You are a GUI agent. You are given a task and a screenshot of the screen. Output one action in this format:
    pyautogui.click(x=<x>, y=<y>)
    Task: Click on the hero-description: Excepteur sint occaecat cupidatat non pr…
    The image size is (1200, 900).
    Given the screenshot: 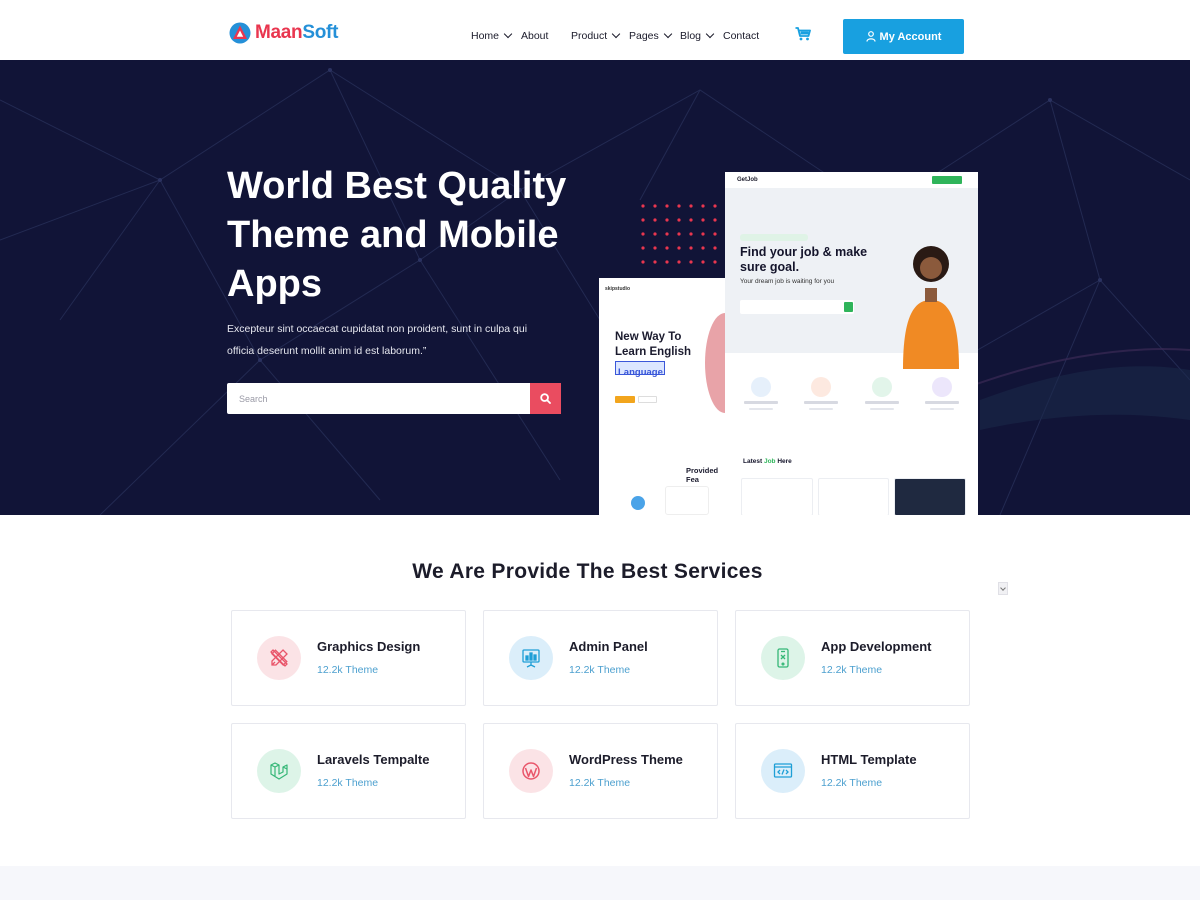 What is the action you would take?
    pyautogui.click(x=377, y=340)
    